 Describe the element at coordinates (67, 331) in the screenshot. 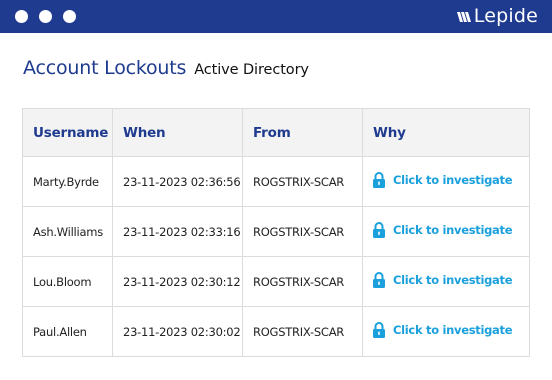

I see `username-cell: Paul.Allen` at that location.